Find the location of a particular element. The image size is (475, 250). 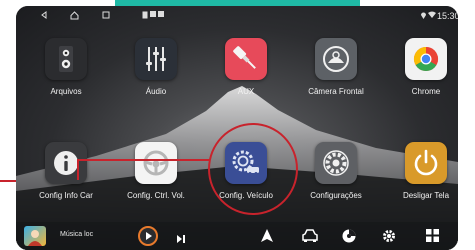

settings-gear-icon is located at coordinates (336, 163).